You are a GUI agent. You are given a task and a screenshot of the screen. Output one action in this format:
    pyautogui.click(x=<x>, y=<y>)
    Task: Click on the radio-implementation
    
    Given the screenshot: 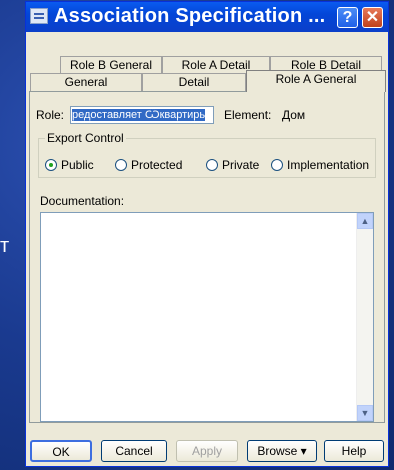 What is the action you would take?
    pyautogui.click(x=277, y=165)
    